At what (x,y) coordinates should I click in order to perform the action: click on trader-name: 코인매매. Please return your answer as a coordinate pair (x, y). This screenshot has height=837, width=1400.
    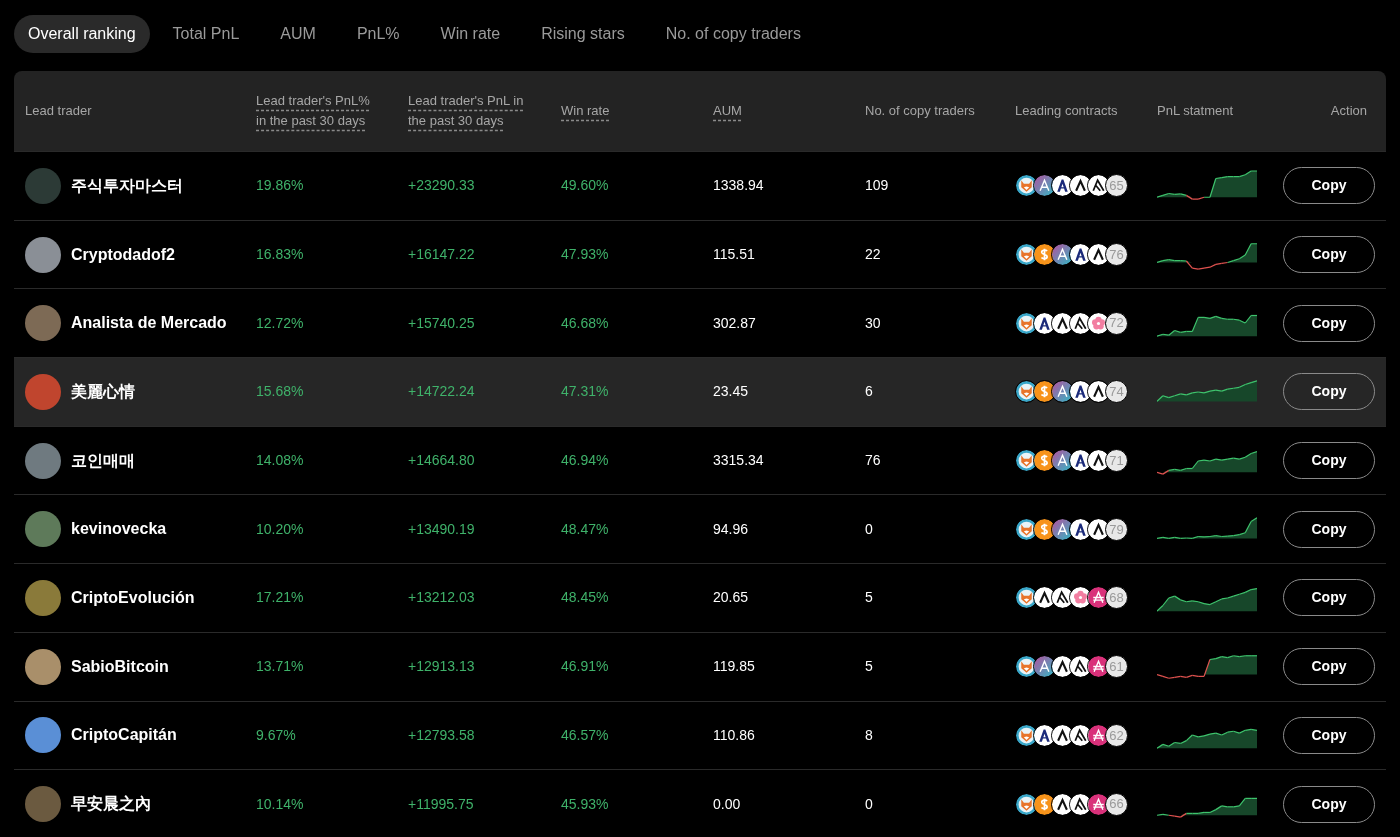
    Looking at the image, I should click on (103, 460).